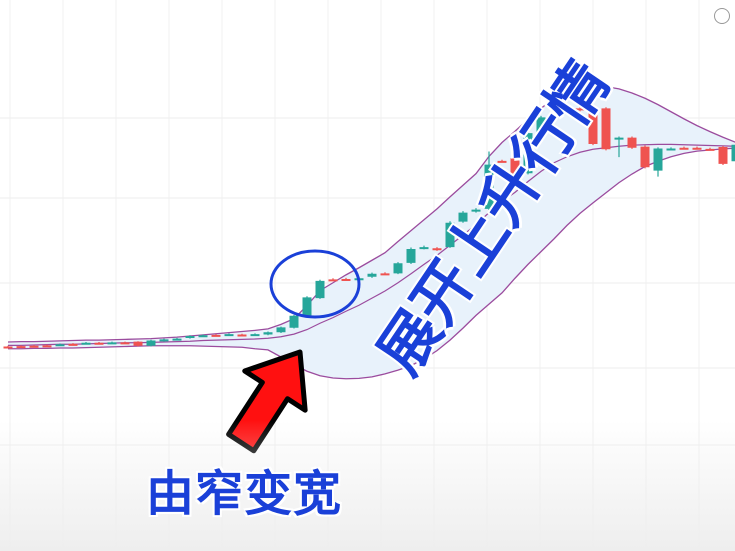  I want to click on narrow-to-wide-label: 由窄变宽, so click(244, 494).